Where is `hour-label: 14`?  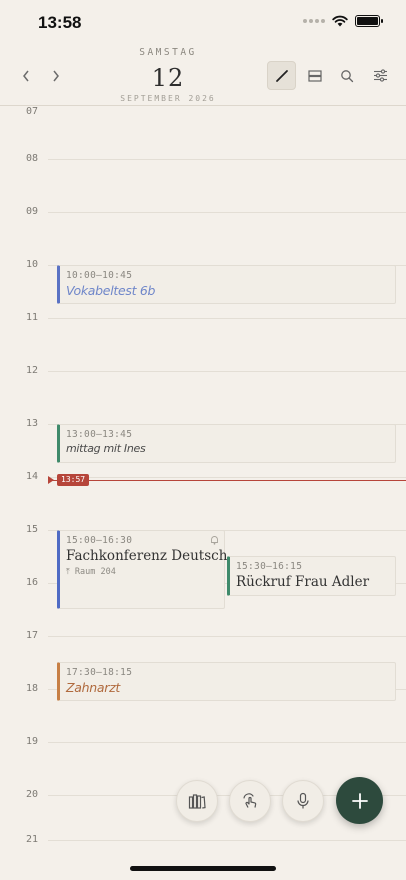 hour-label: 14 is located at coordinates (32, 476).